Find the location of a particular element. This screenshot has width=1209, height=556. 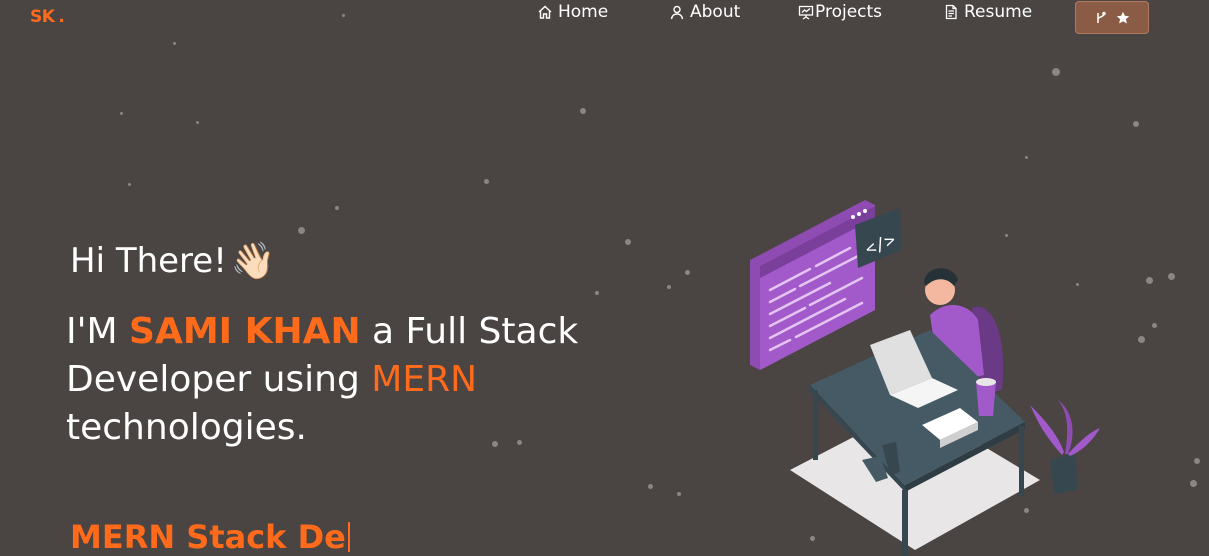

intro-prefix: I'M is located at coordinates (98, 331).